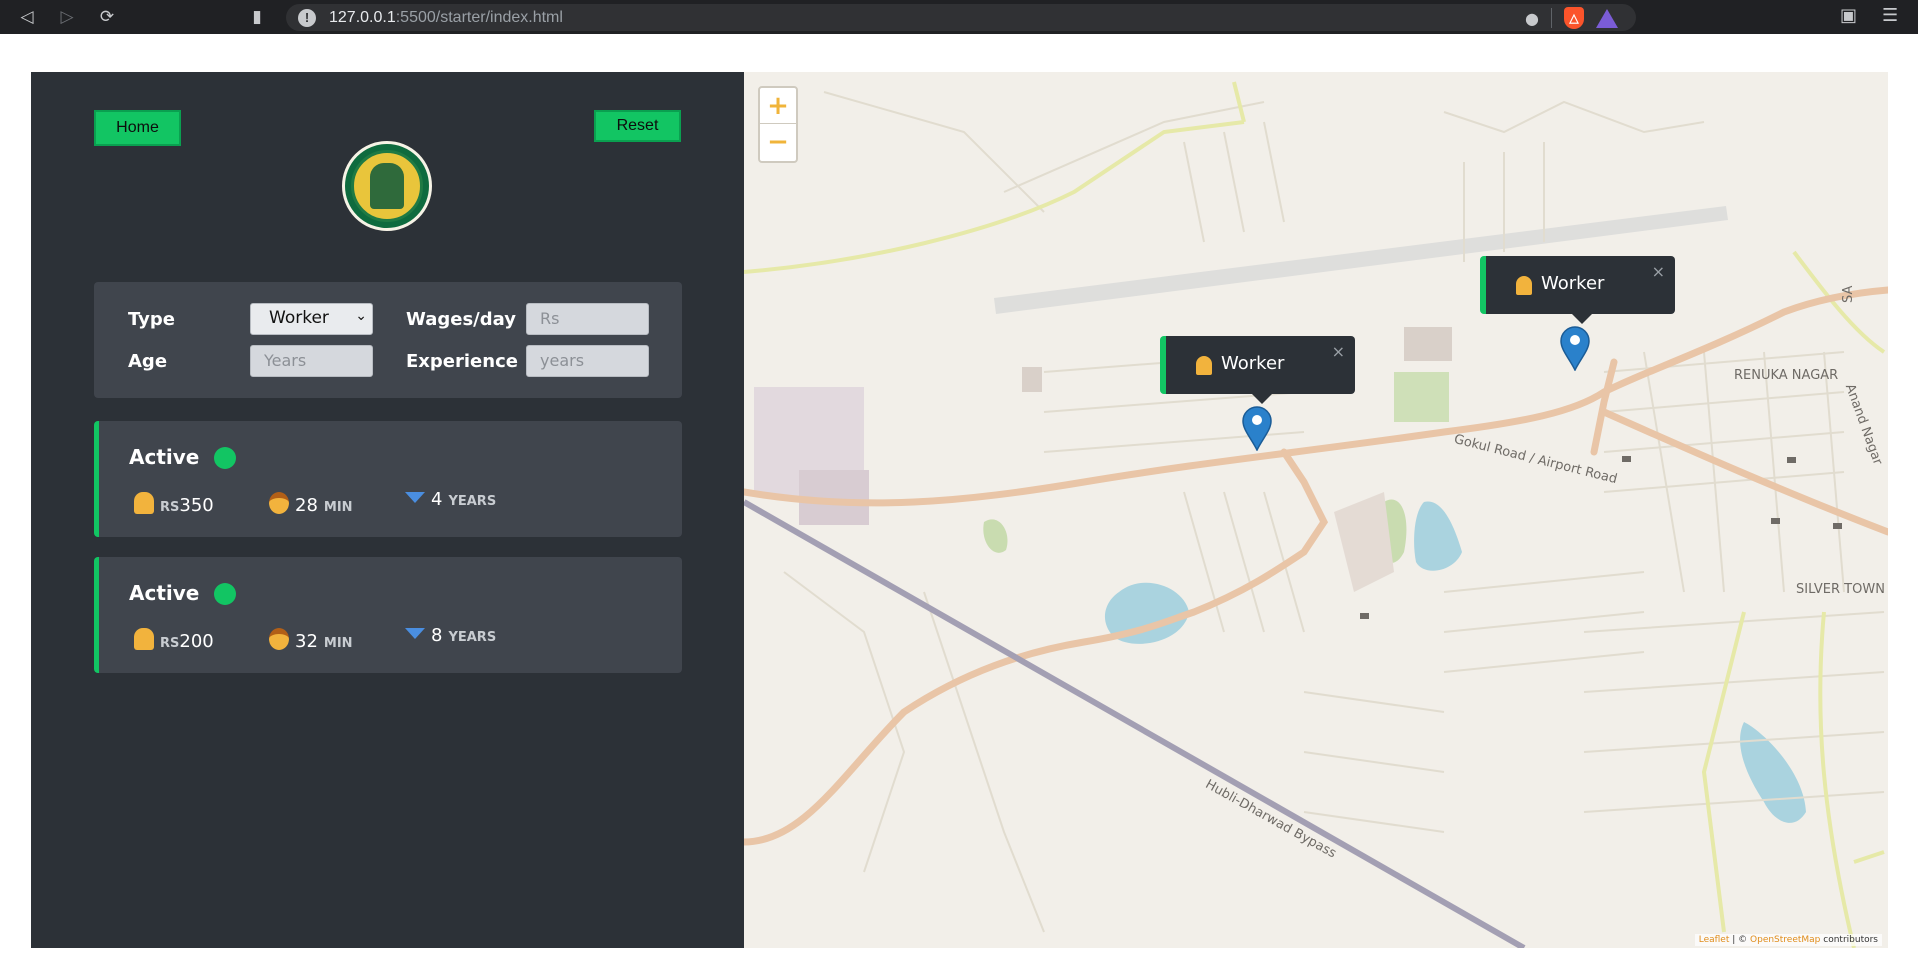 This screenshot has width=1918, height=977. Describe the element at coordinates (1786, 375) in the screenshot. I see `map-label-renuka: RENUKA NAGAR` at that location.